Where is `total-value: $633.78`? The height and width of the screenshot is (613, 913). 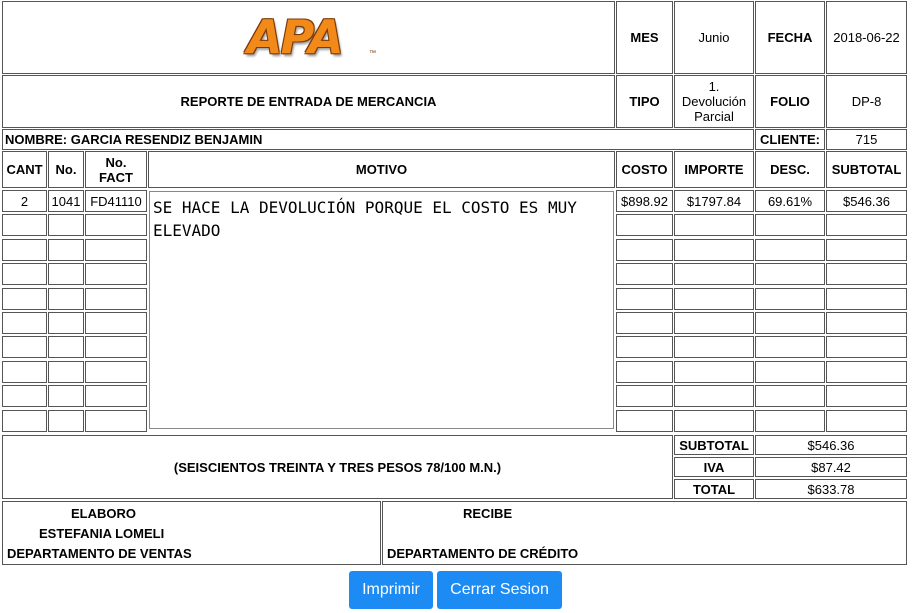
total-value: $633.78 is located at coordinates (831, 489).